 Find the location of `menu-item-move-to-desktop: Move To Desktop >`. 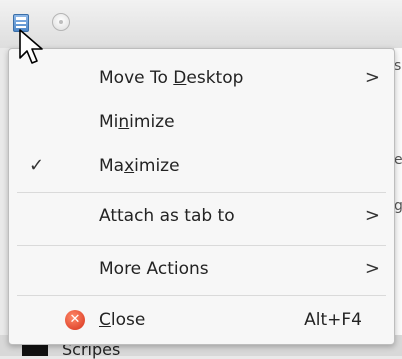

menu-item-move-to-desktop: Move To Desktop > is located at coordinates (201, 78).